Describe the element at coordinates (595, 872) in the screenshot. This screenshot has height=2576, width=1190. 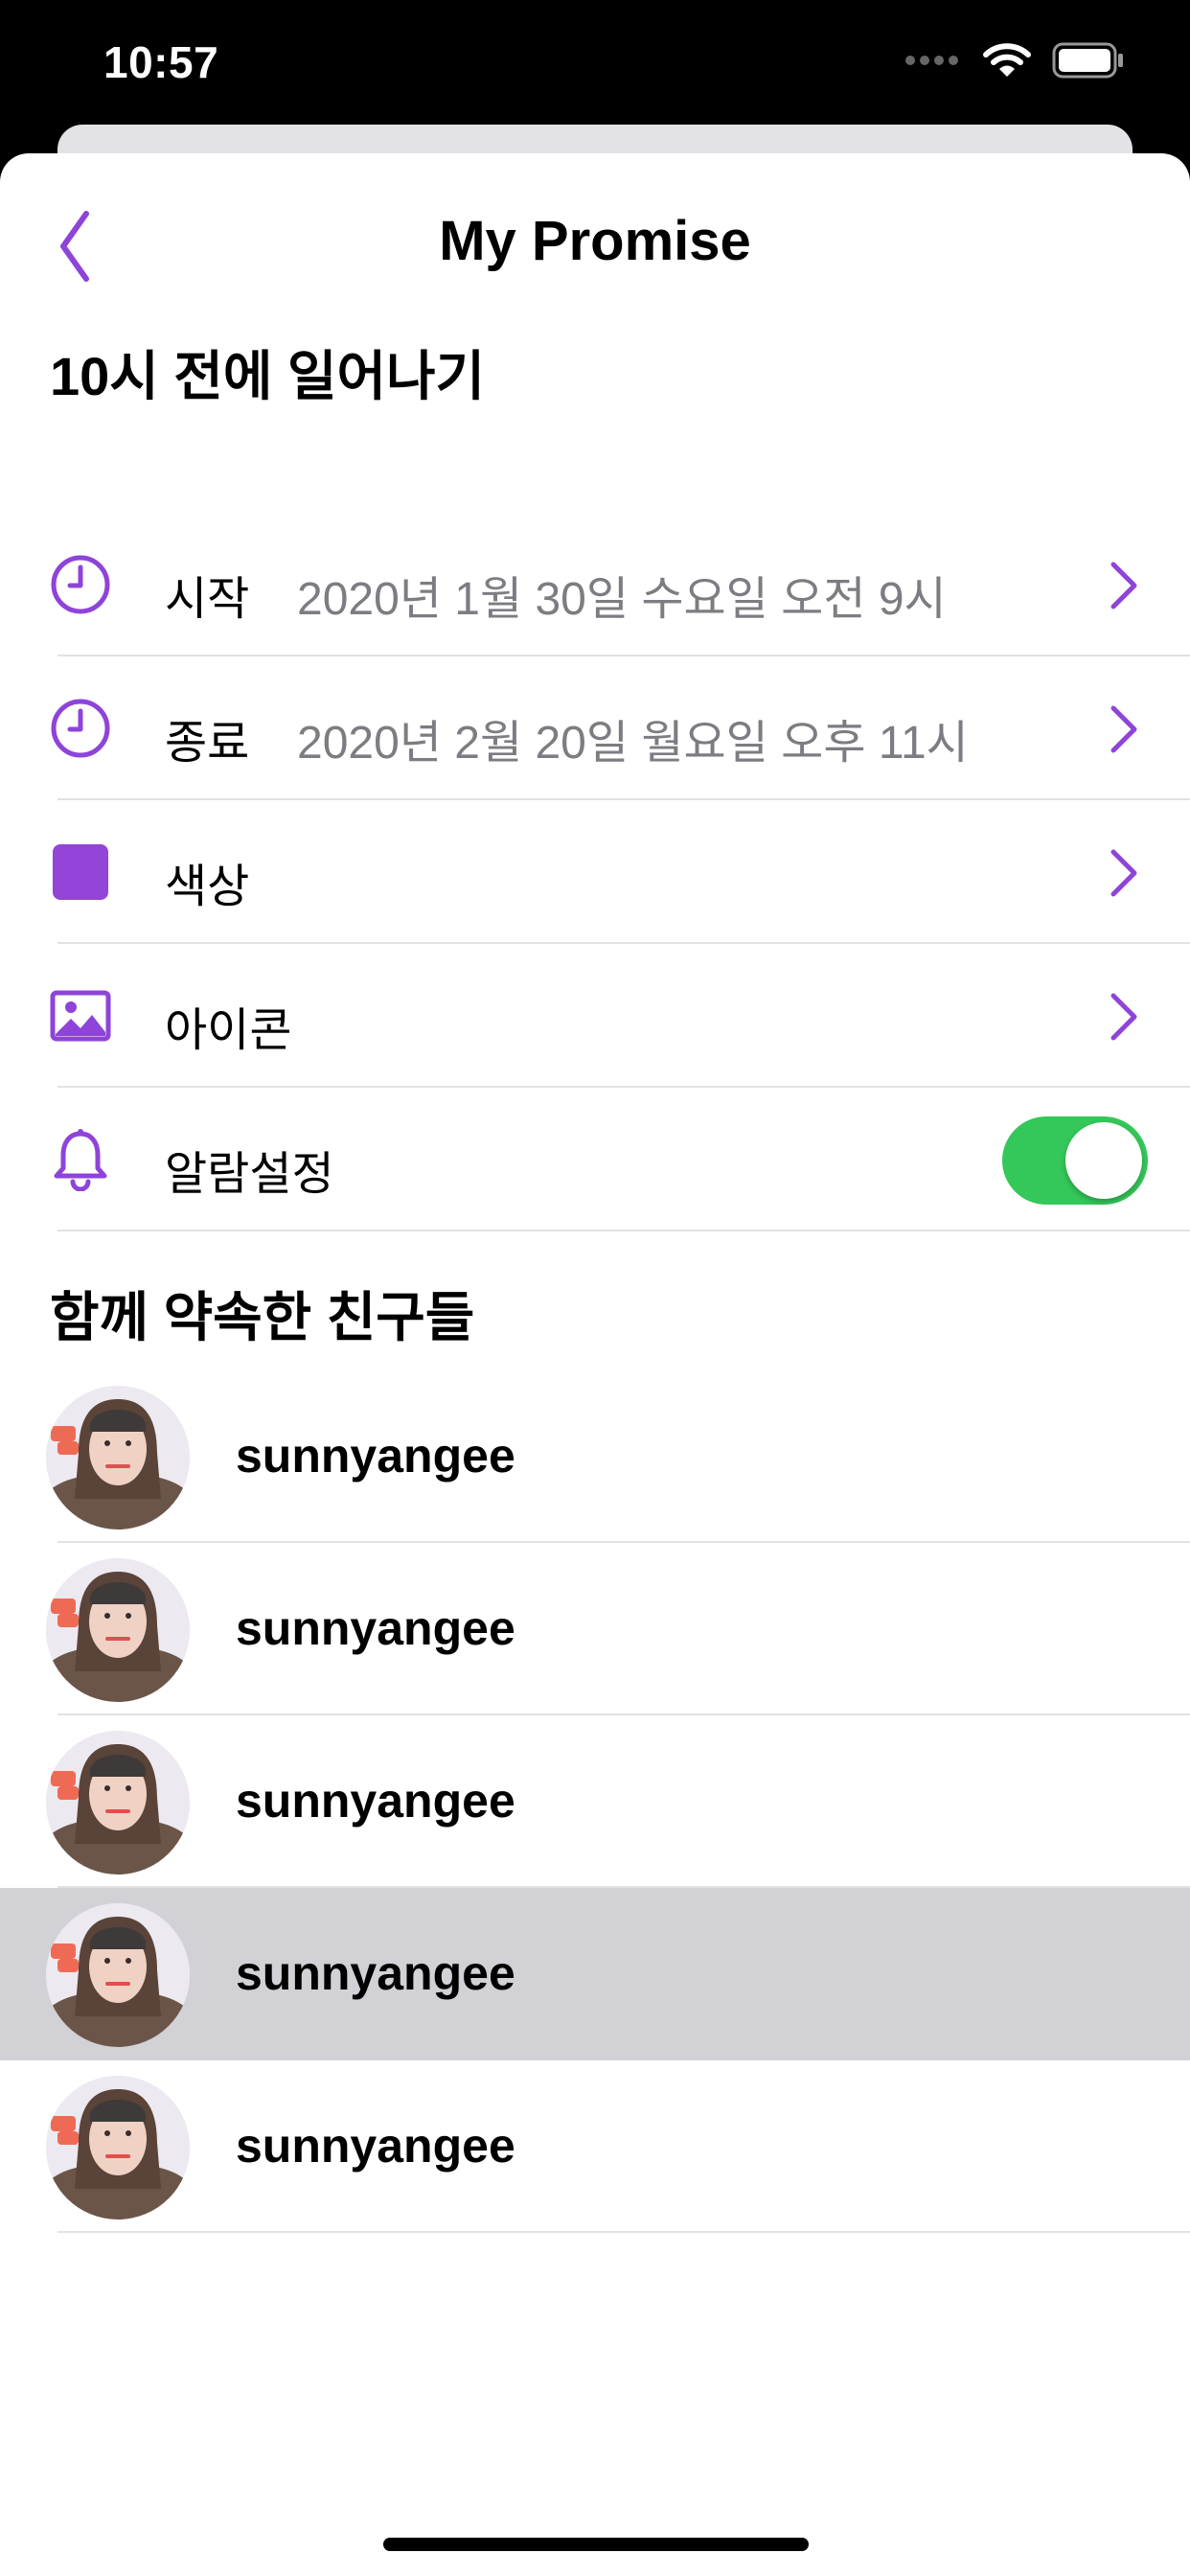
I see `color-row: 색상` at that location.